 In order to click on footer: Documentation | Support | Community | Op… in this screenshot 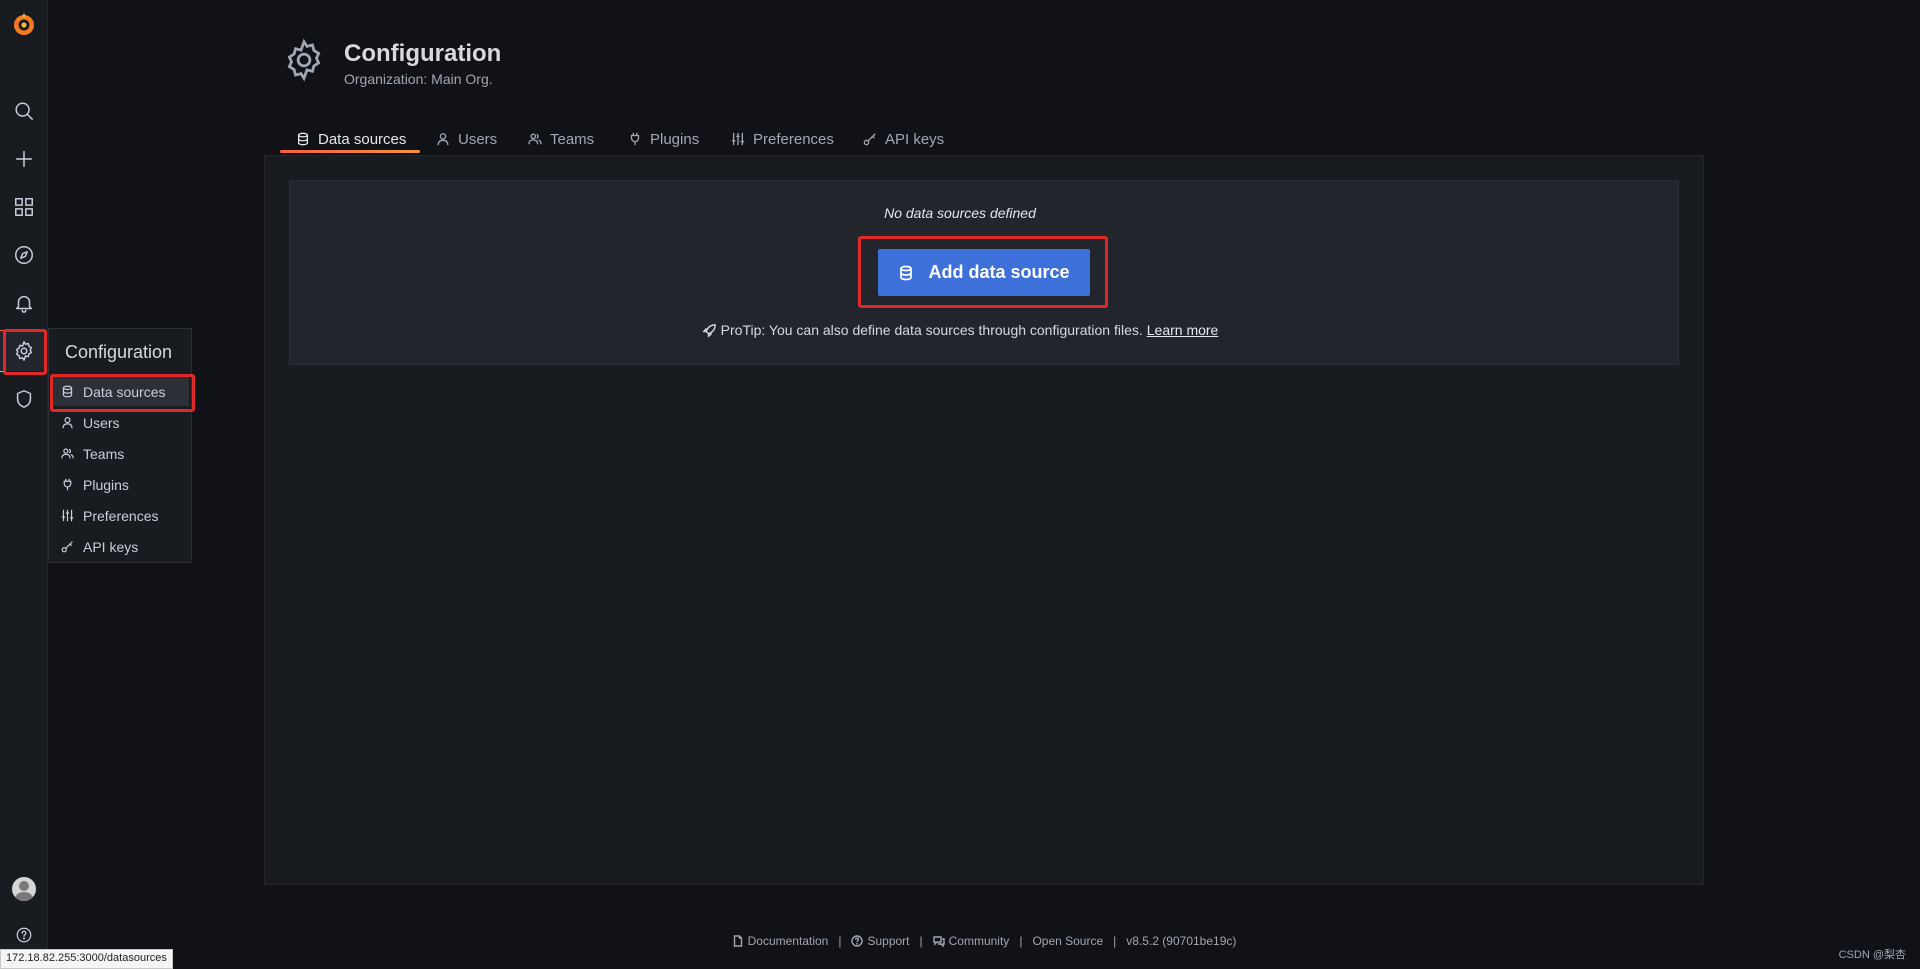, I will do `click(960, 941)`.